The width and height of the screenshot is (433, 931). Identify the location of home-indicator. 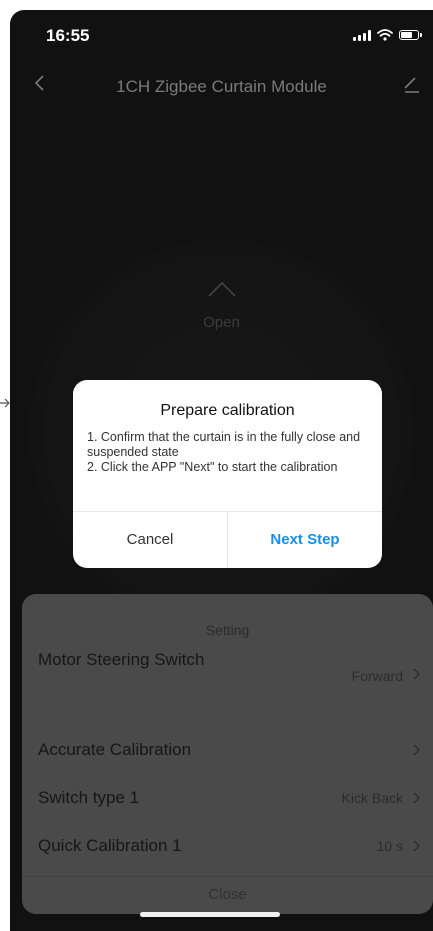
(210, 914).